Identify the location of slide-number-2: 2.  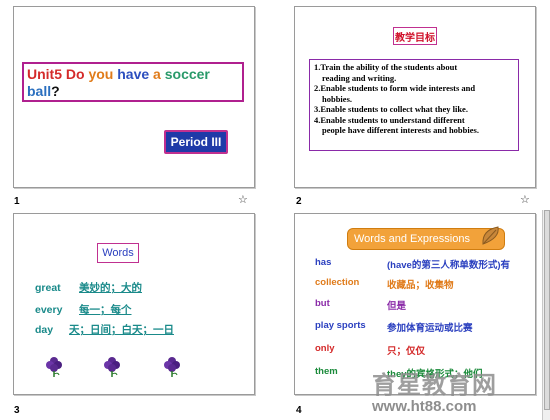
(299, 201).